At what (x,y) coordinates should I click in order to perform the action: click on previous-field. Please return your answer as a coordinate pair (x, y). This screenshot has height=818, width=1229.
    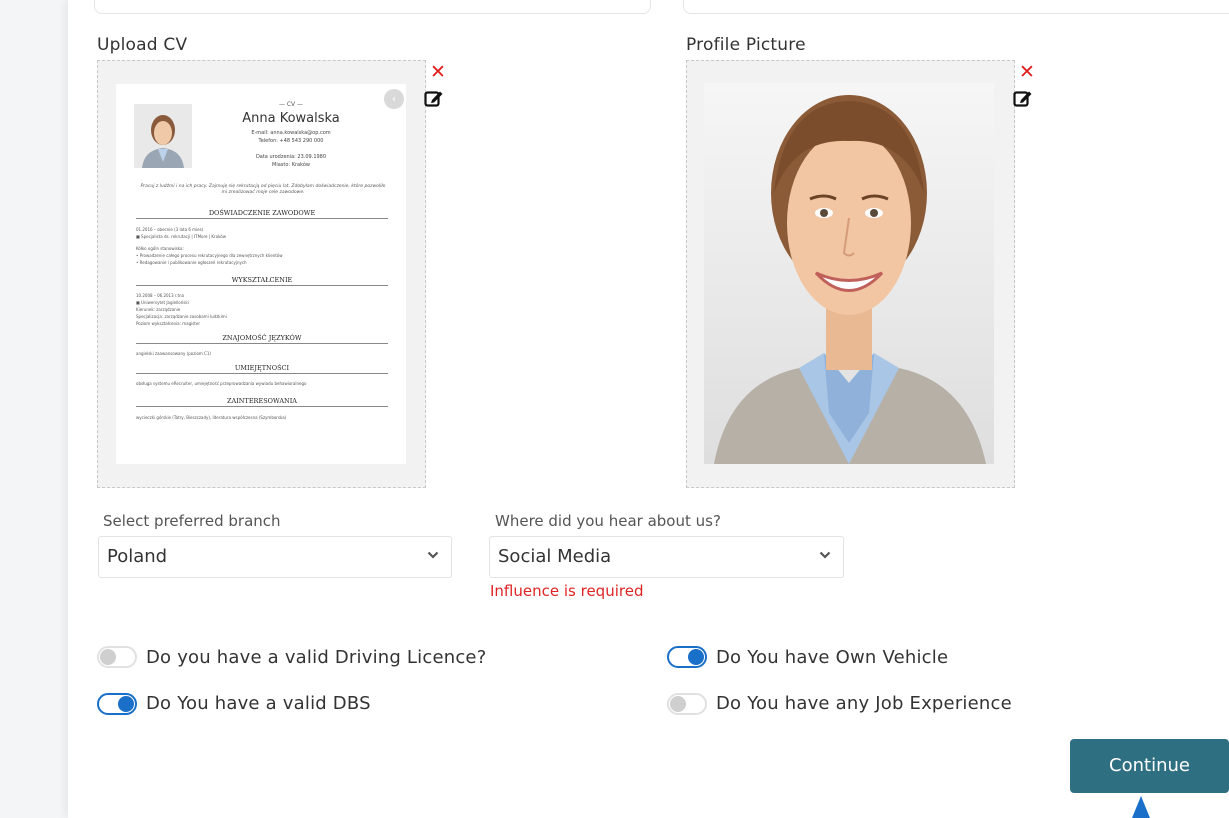
    Looking at the image, I should click on (372, 7).